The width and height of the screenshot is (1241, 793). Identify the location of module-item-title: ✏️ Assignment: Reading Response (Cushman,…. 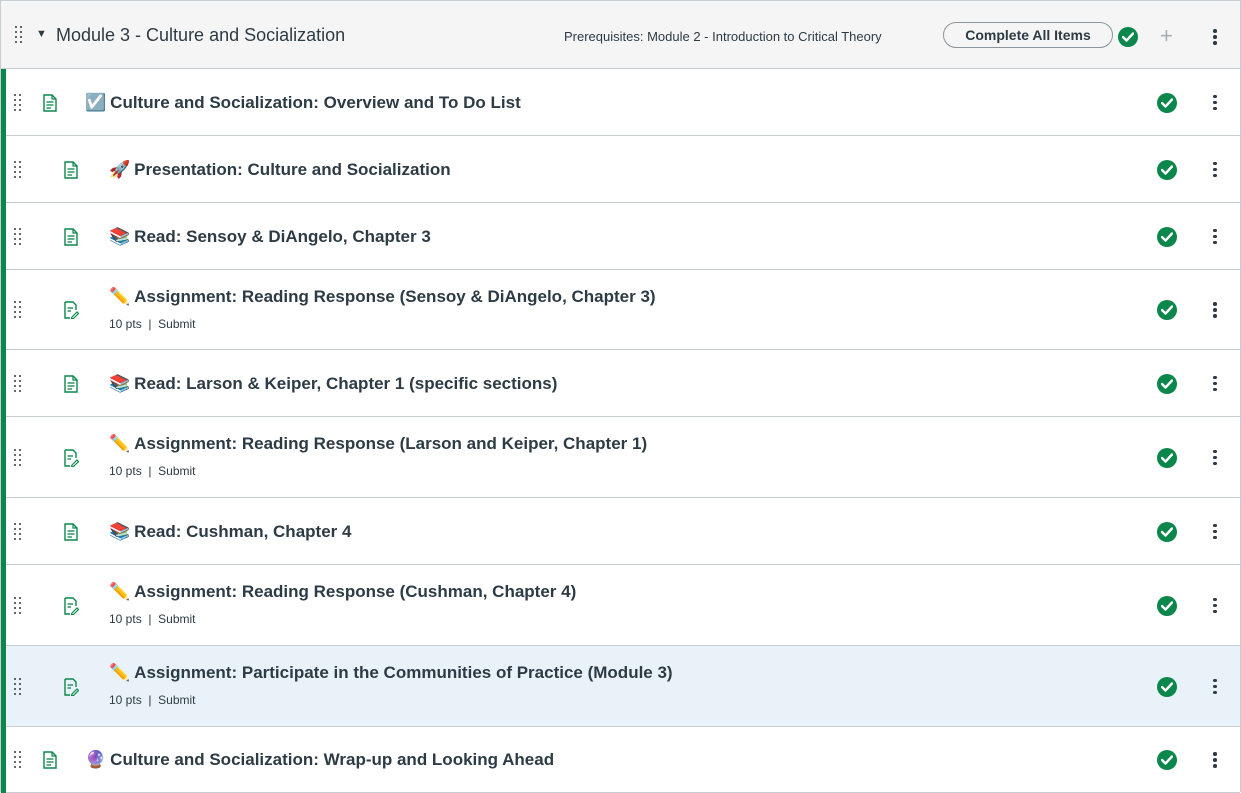
(342, 592).